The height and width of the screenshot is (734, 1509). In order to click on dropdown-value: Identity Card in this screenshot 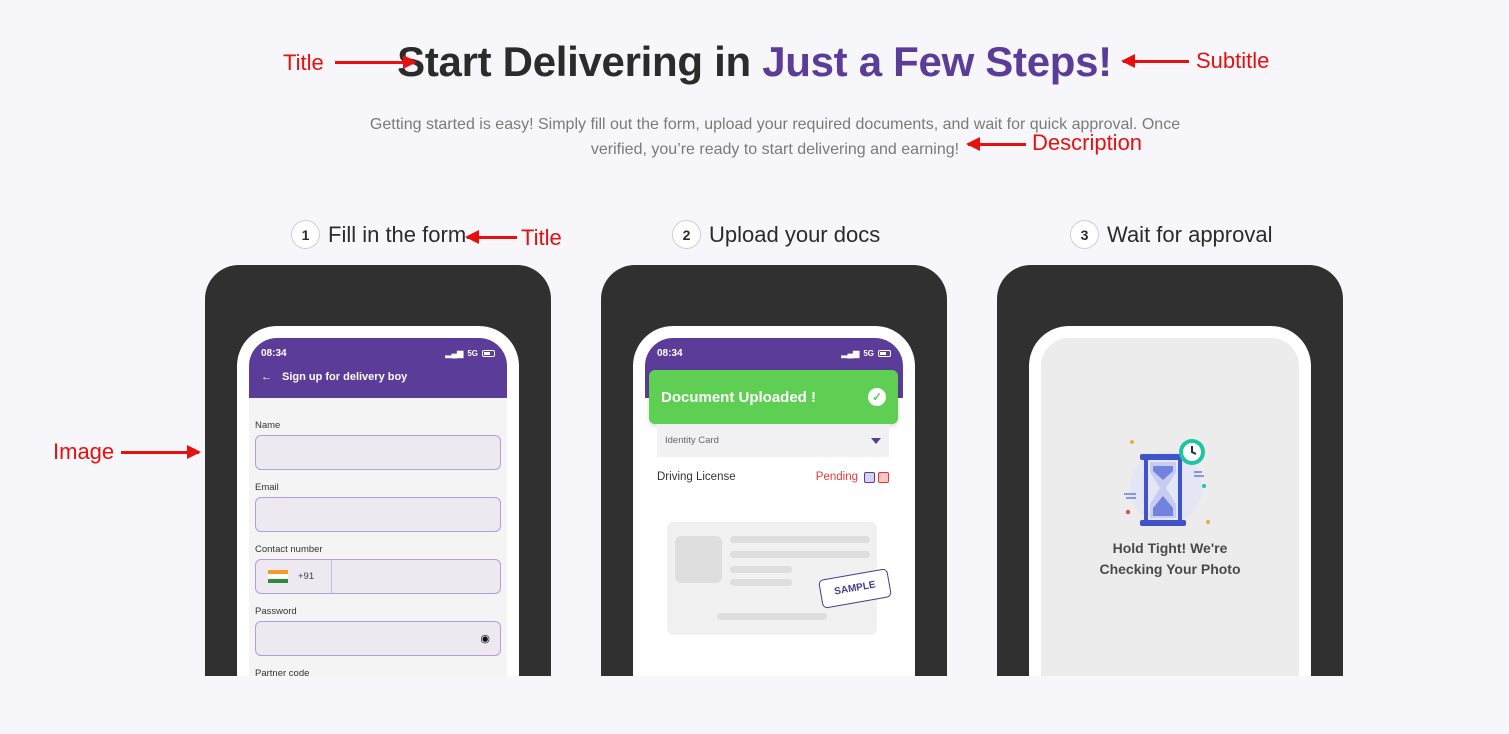, I will do `click(692, 440)`.